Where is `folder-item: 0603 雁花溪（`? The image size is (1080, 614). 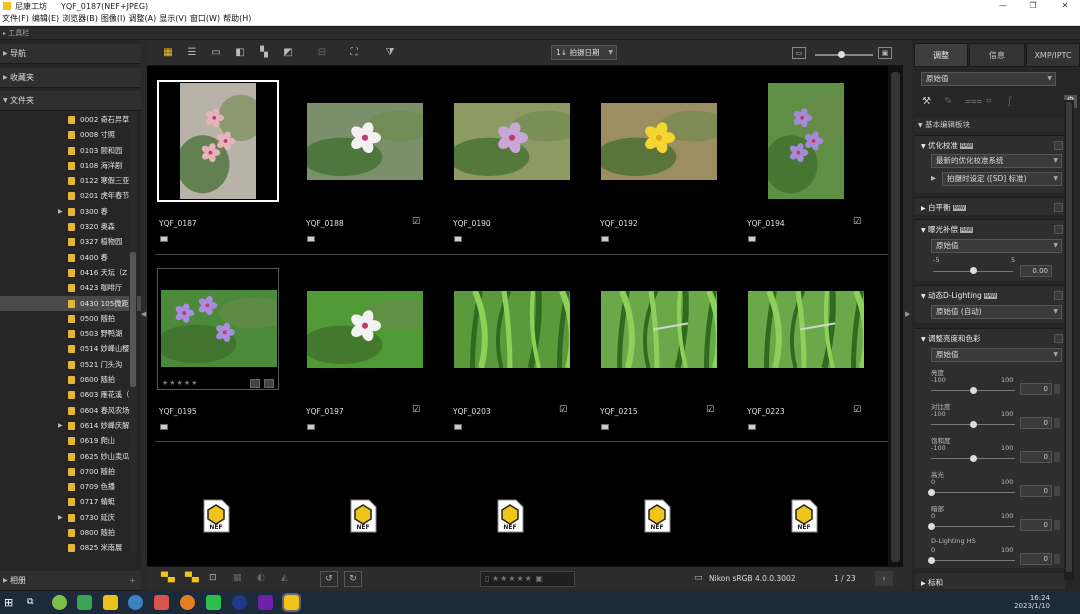
folder-item: 0603 雁花溪（ is located at coordinates (70, 394).